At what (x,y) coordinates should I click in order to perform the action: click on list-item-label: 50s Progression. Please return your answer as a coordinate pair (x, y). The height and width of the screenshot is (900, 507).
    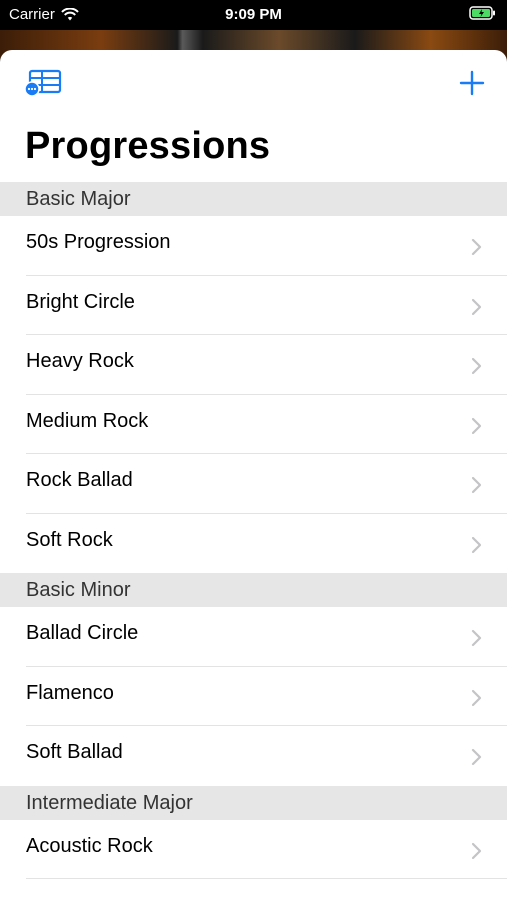
    Looking at the image, I should click on (98, 242).